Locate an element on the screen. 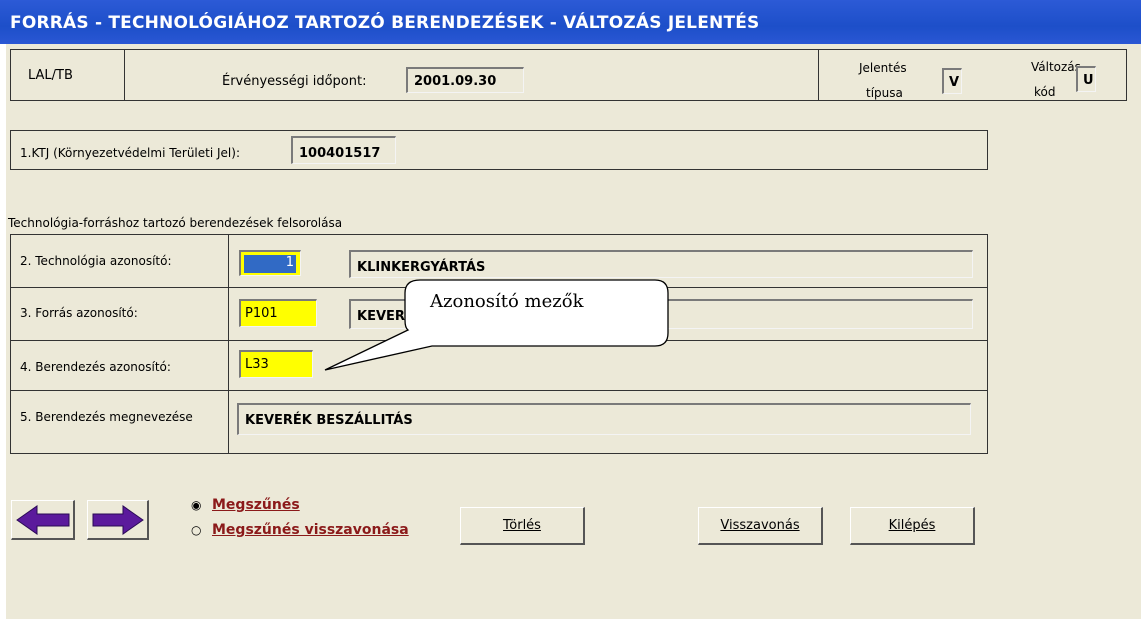 This screenshot has width=1141, height=619. arrow-left-icon is located at coordinates (43, 520).